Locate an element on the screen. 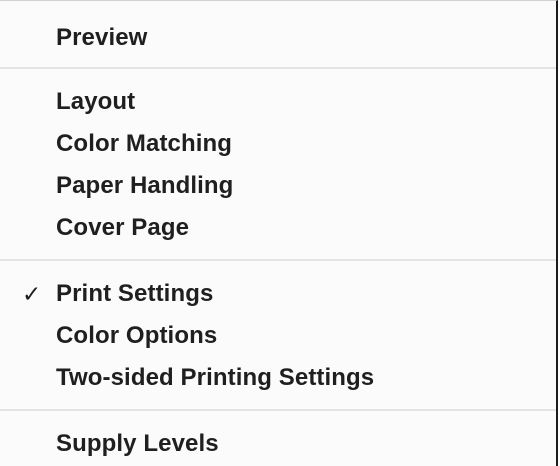 The width and height of the screenshot is (560, 466). menu-item-label: Layout is located at coordinates (96, 101).